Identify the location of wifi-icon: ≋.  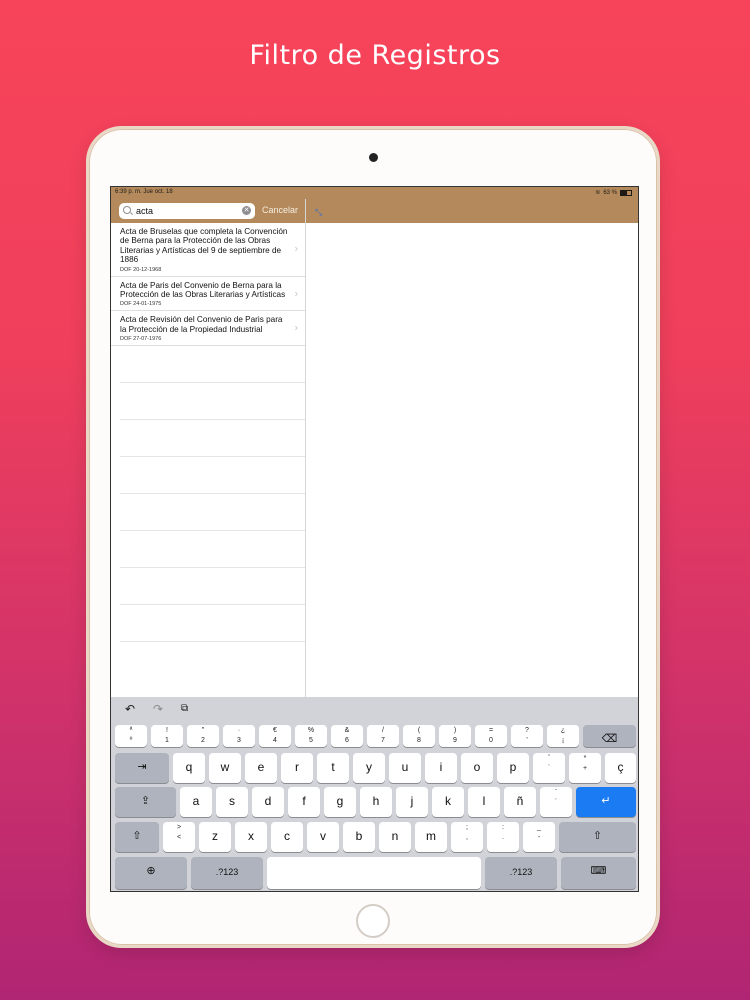
(598, 193).